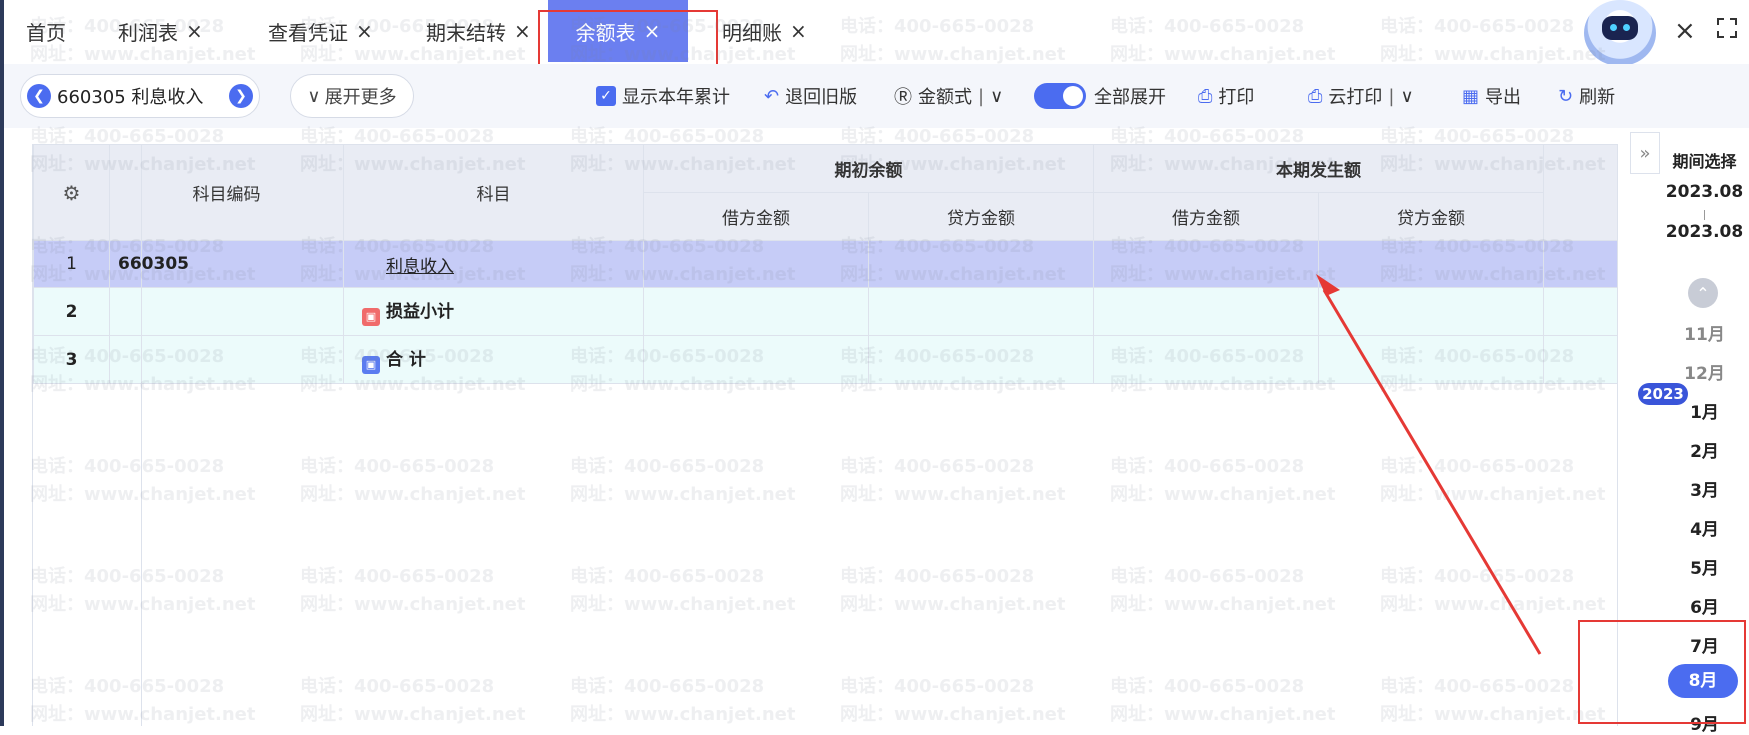 Image resolution: width=1749 pixels, height=735 pixels. I want to click on month-item: 11月, so click(1704, 332).